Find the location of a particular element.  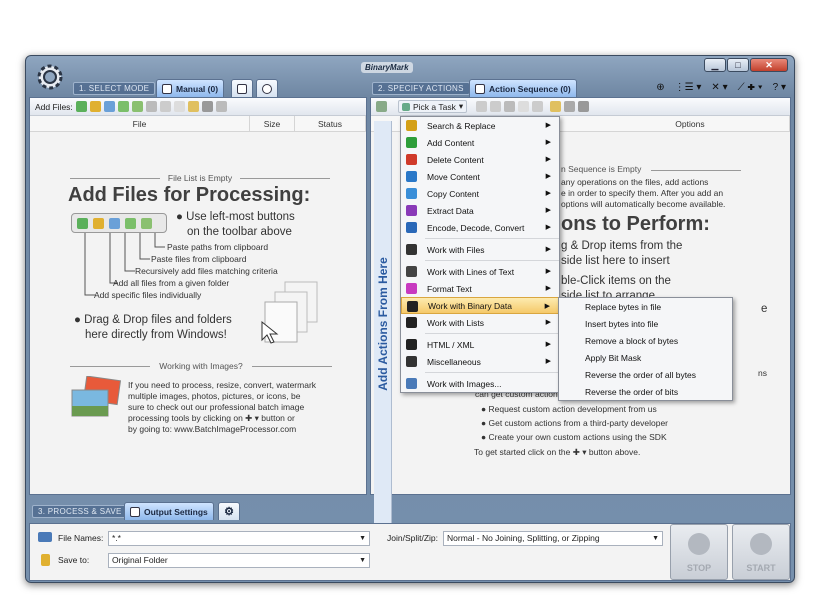

add-files-label: Add Files: is located at coordinates (54, 106).